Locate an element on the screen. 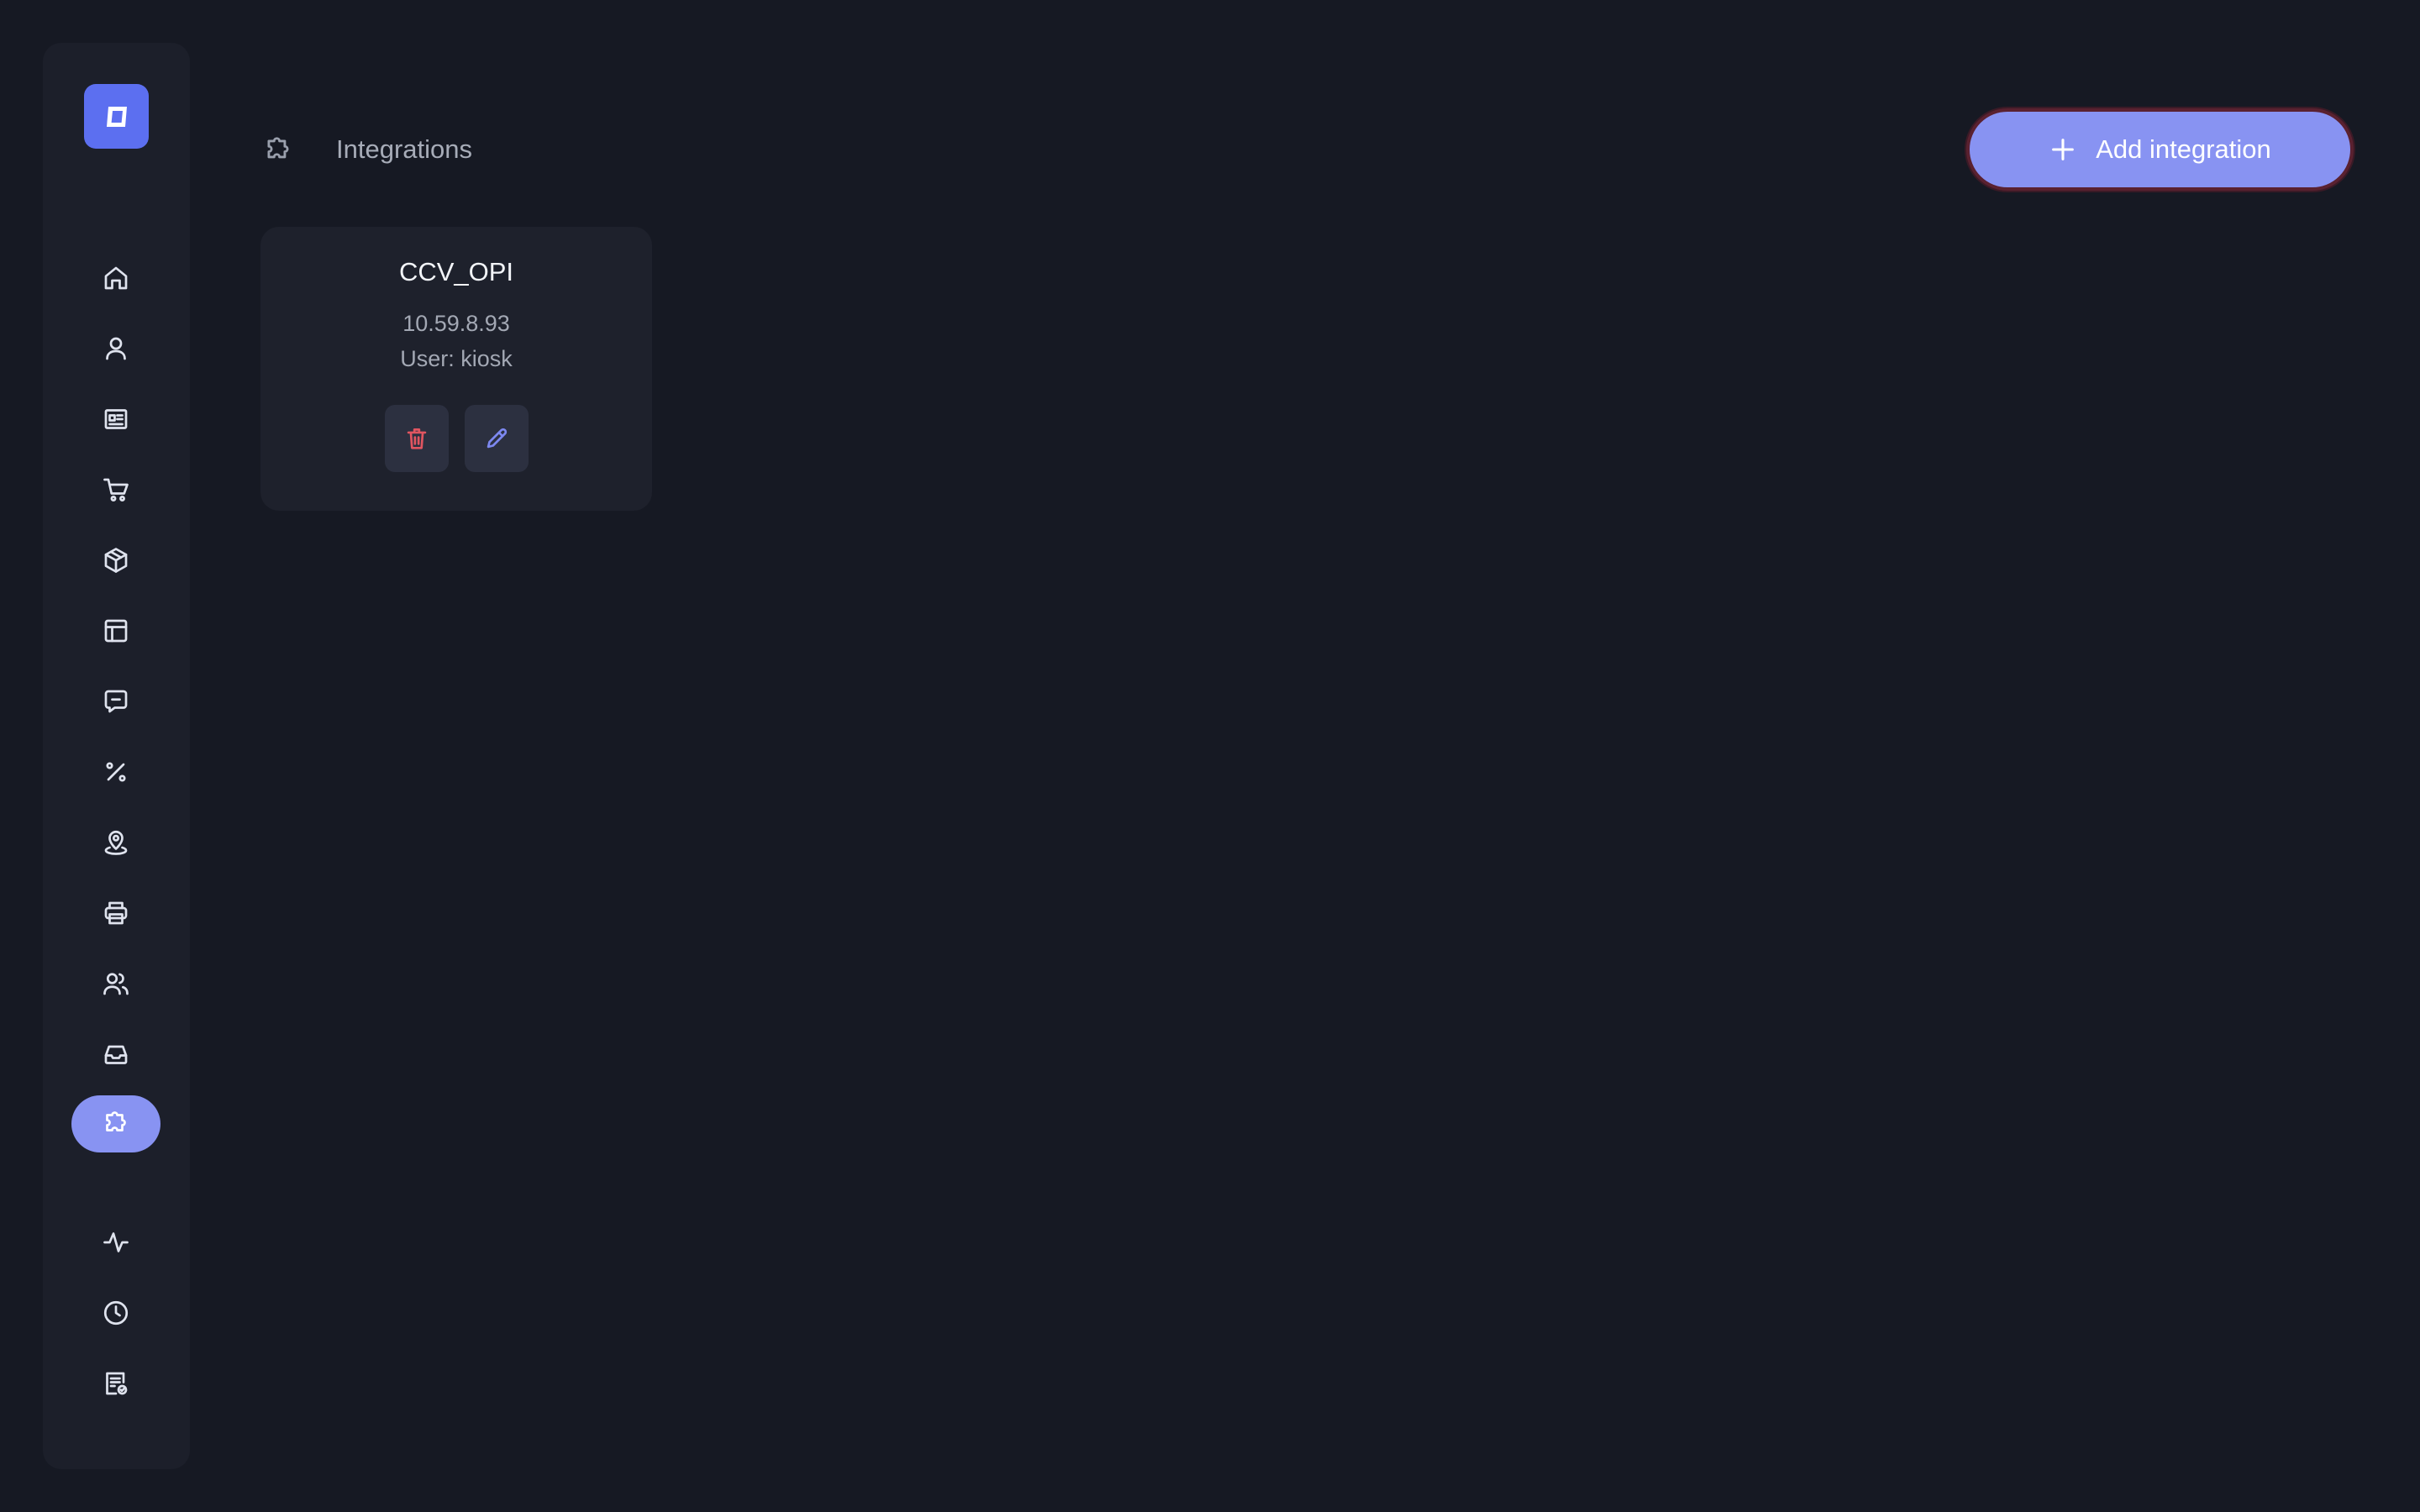 Image resolution: width=2420 pixels, height=1512 pixels. sidebar-item-discounts is located at coordinates (116, 772).